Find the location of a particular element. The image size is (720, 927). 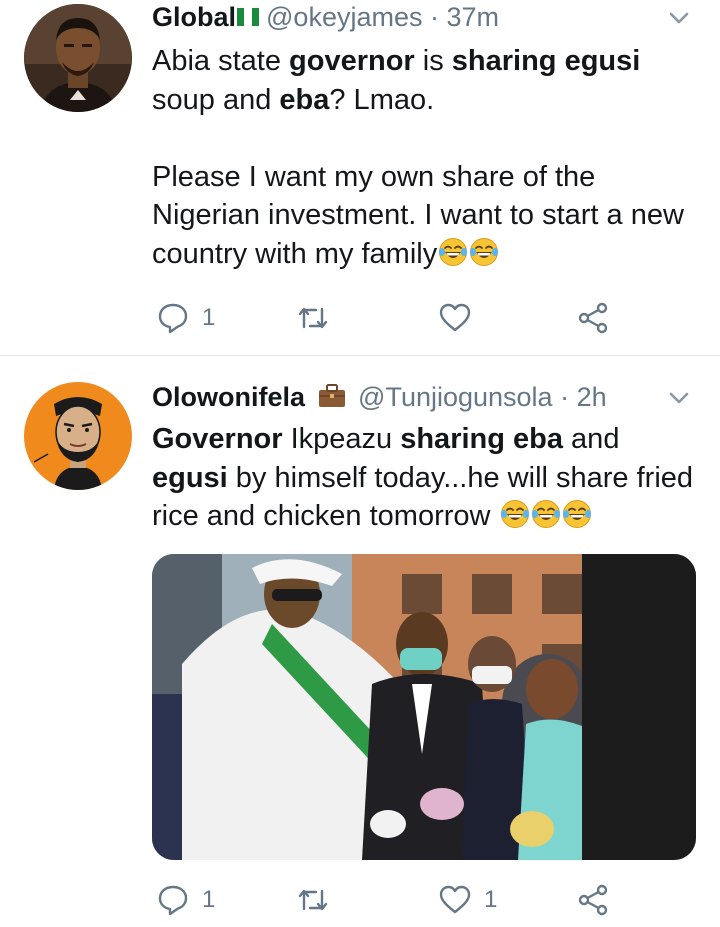

timestamp: · 2h is located at coordinates (583, 397).